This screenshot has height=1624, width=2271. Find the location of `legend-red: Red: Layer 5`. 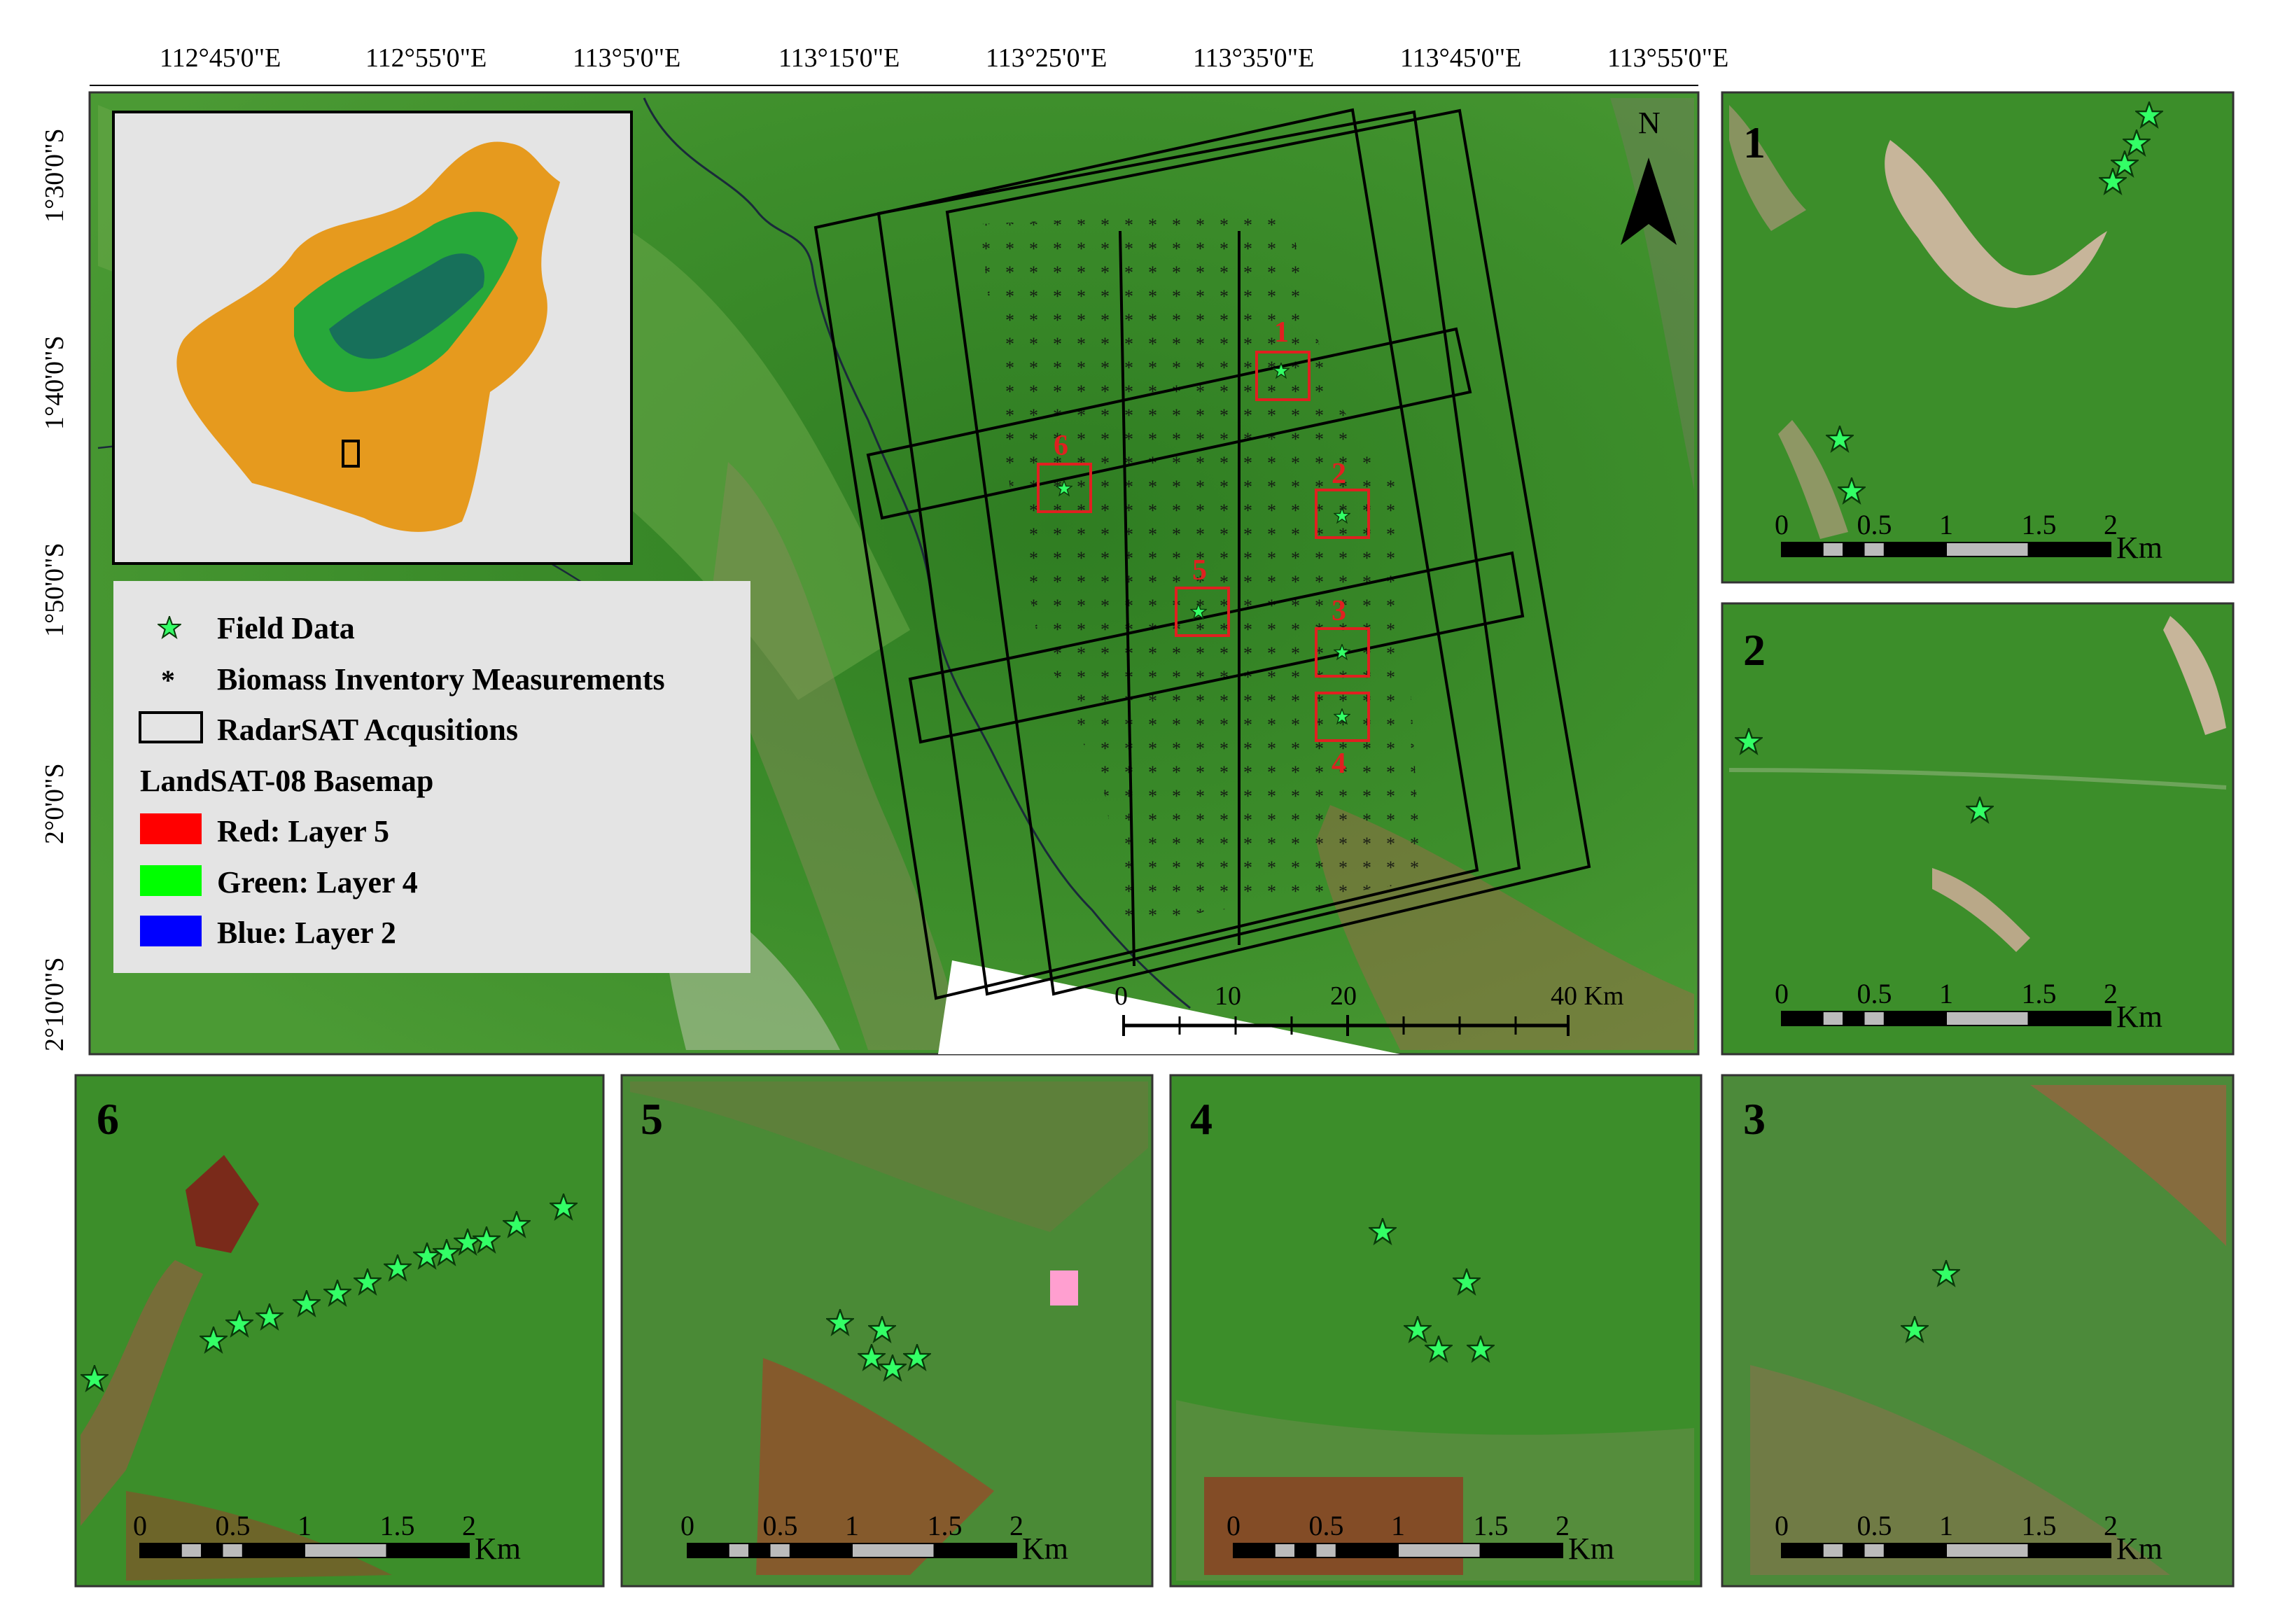

legend-red: Red: Layer 5 is located at coordinates (303, 831).